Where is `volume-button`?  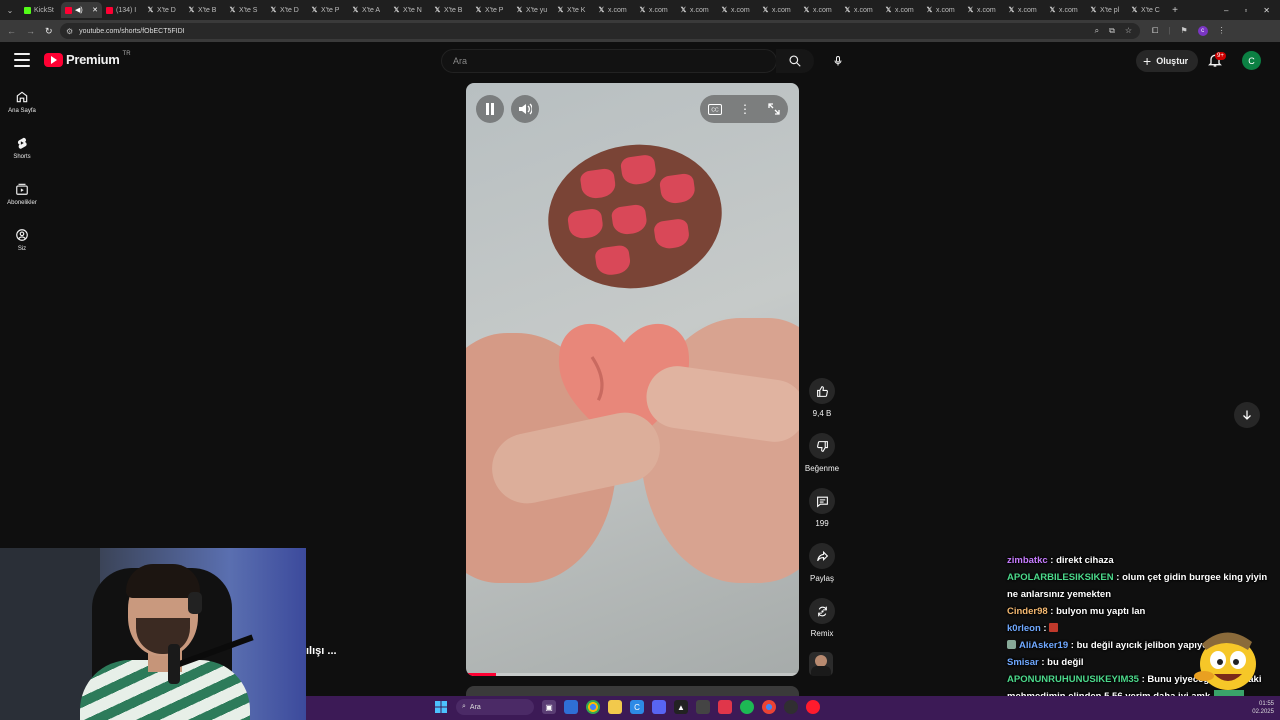 volume-button is located at coordinates (525, 109).